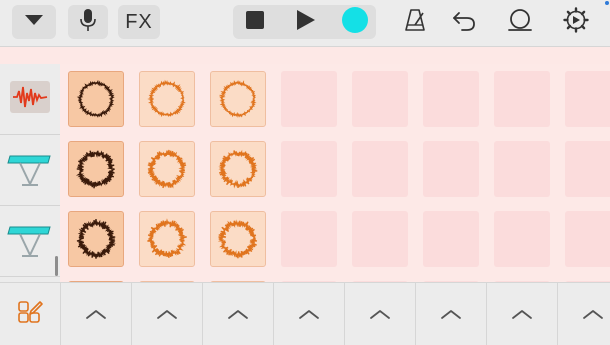 The width and height of the screenshot is (610, 345). I want to click on undo-icon, so click(464, 22).